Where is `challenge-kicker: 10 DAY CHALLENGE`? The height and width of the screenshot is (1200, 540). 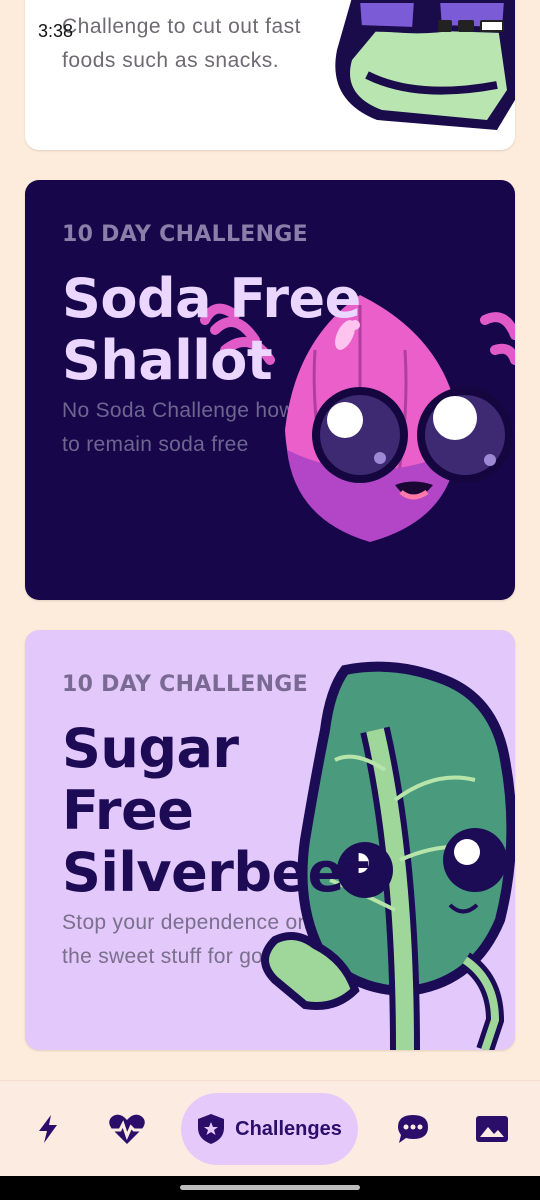 challenge-kicker: 10 DAY CHALLENGE is located at coordinates (185, 234).